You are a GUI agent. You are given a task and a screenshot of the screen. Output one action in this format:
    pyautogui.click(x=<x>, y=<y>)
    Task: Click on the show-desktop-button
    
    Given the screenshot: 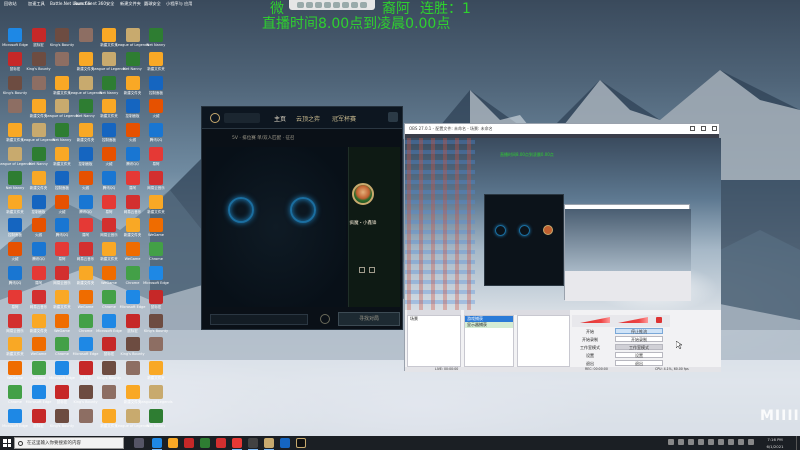 What is the action you would take?
    pyautogui.click(x=797, y=443)
    